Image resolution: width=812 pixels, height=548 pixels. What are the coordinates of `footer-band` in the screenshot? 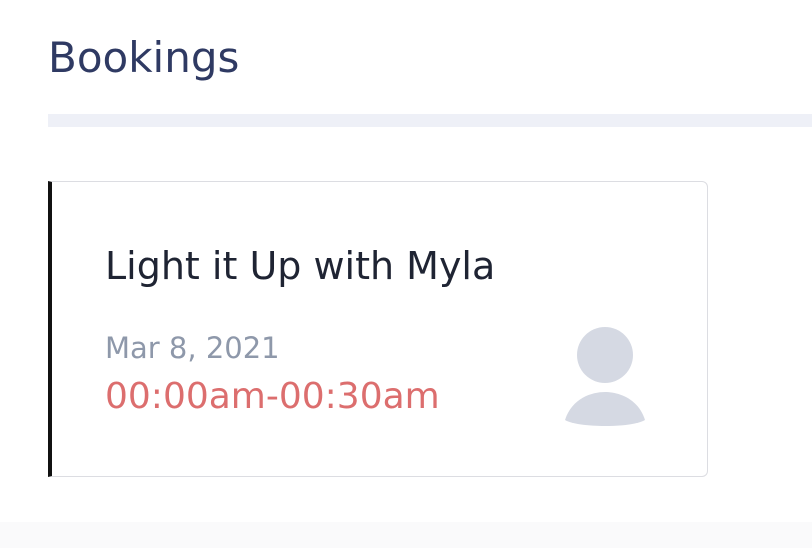 It's located at (406, 535).